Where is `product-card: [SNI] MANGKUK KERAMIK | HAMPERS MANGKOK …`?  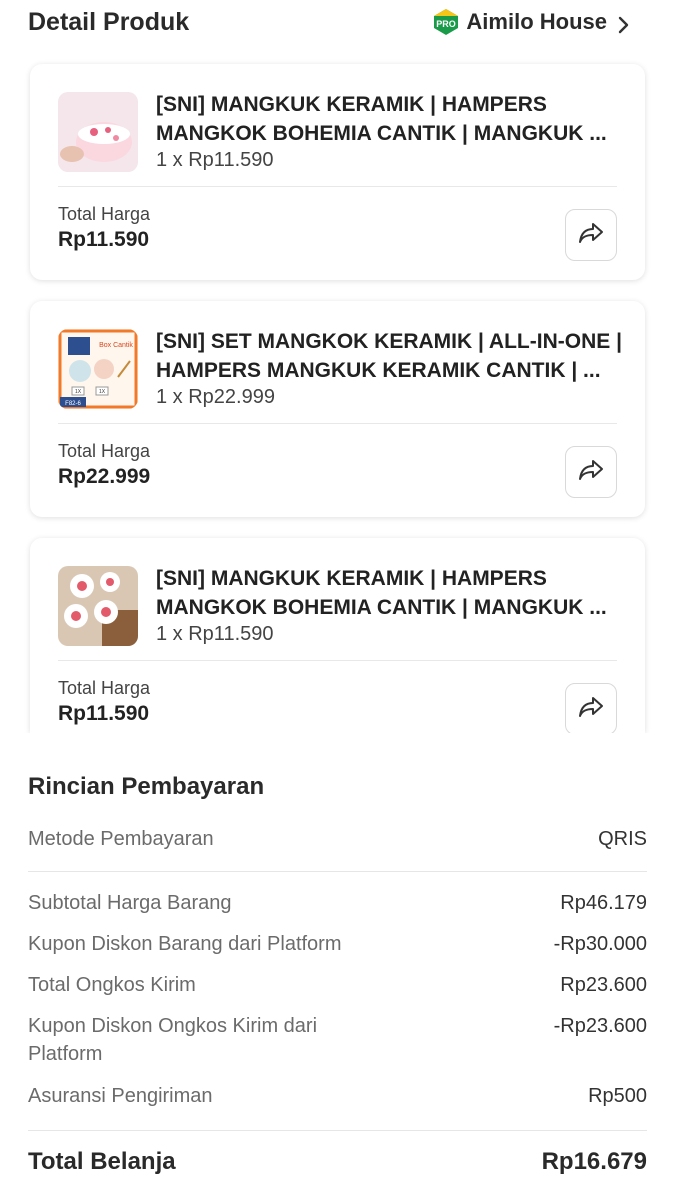
product-card: [SNI] MANGKUK KERAMIK | HAMPERS MANGKOK … is located at coordinates (337, 635).